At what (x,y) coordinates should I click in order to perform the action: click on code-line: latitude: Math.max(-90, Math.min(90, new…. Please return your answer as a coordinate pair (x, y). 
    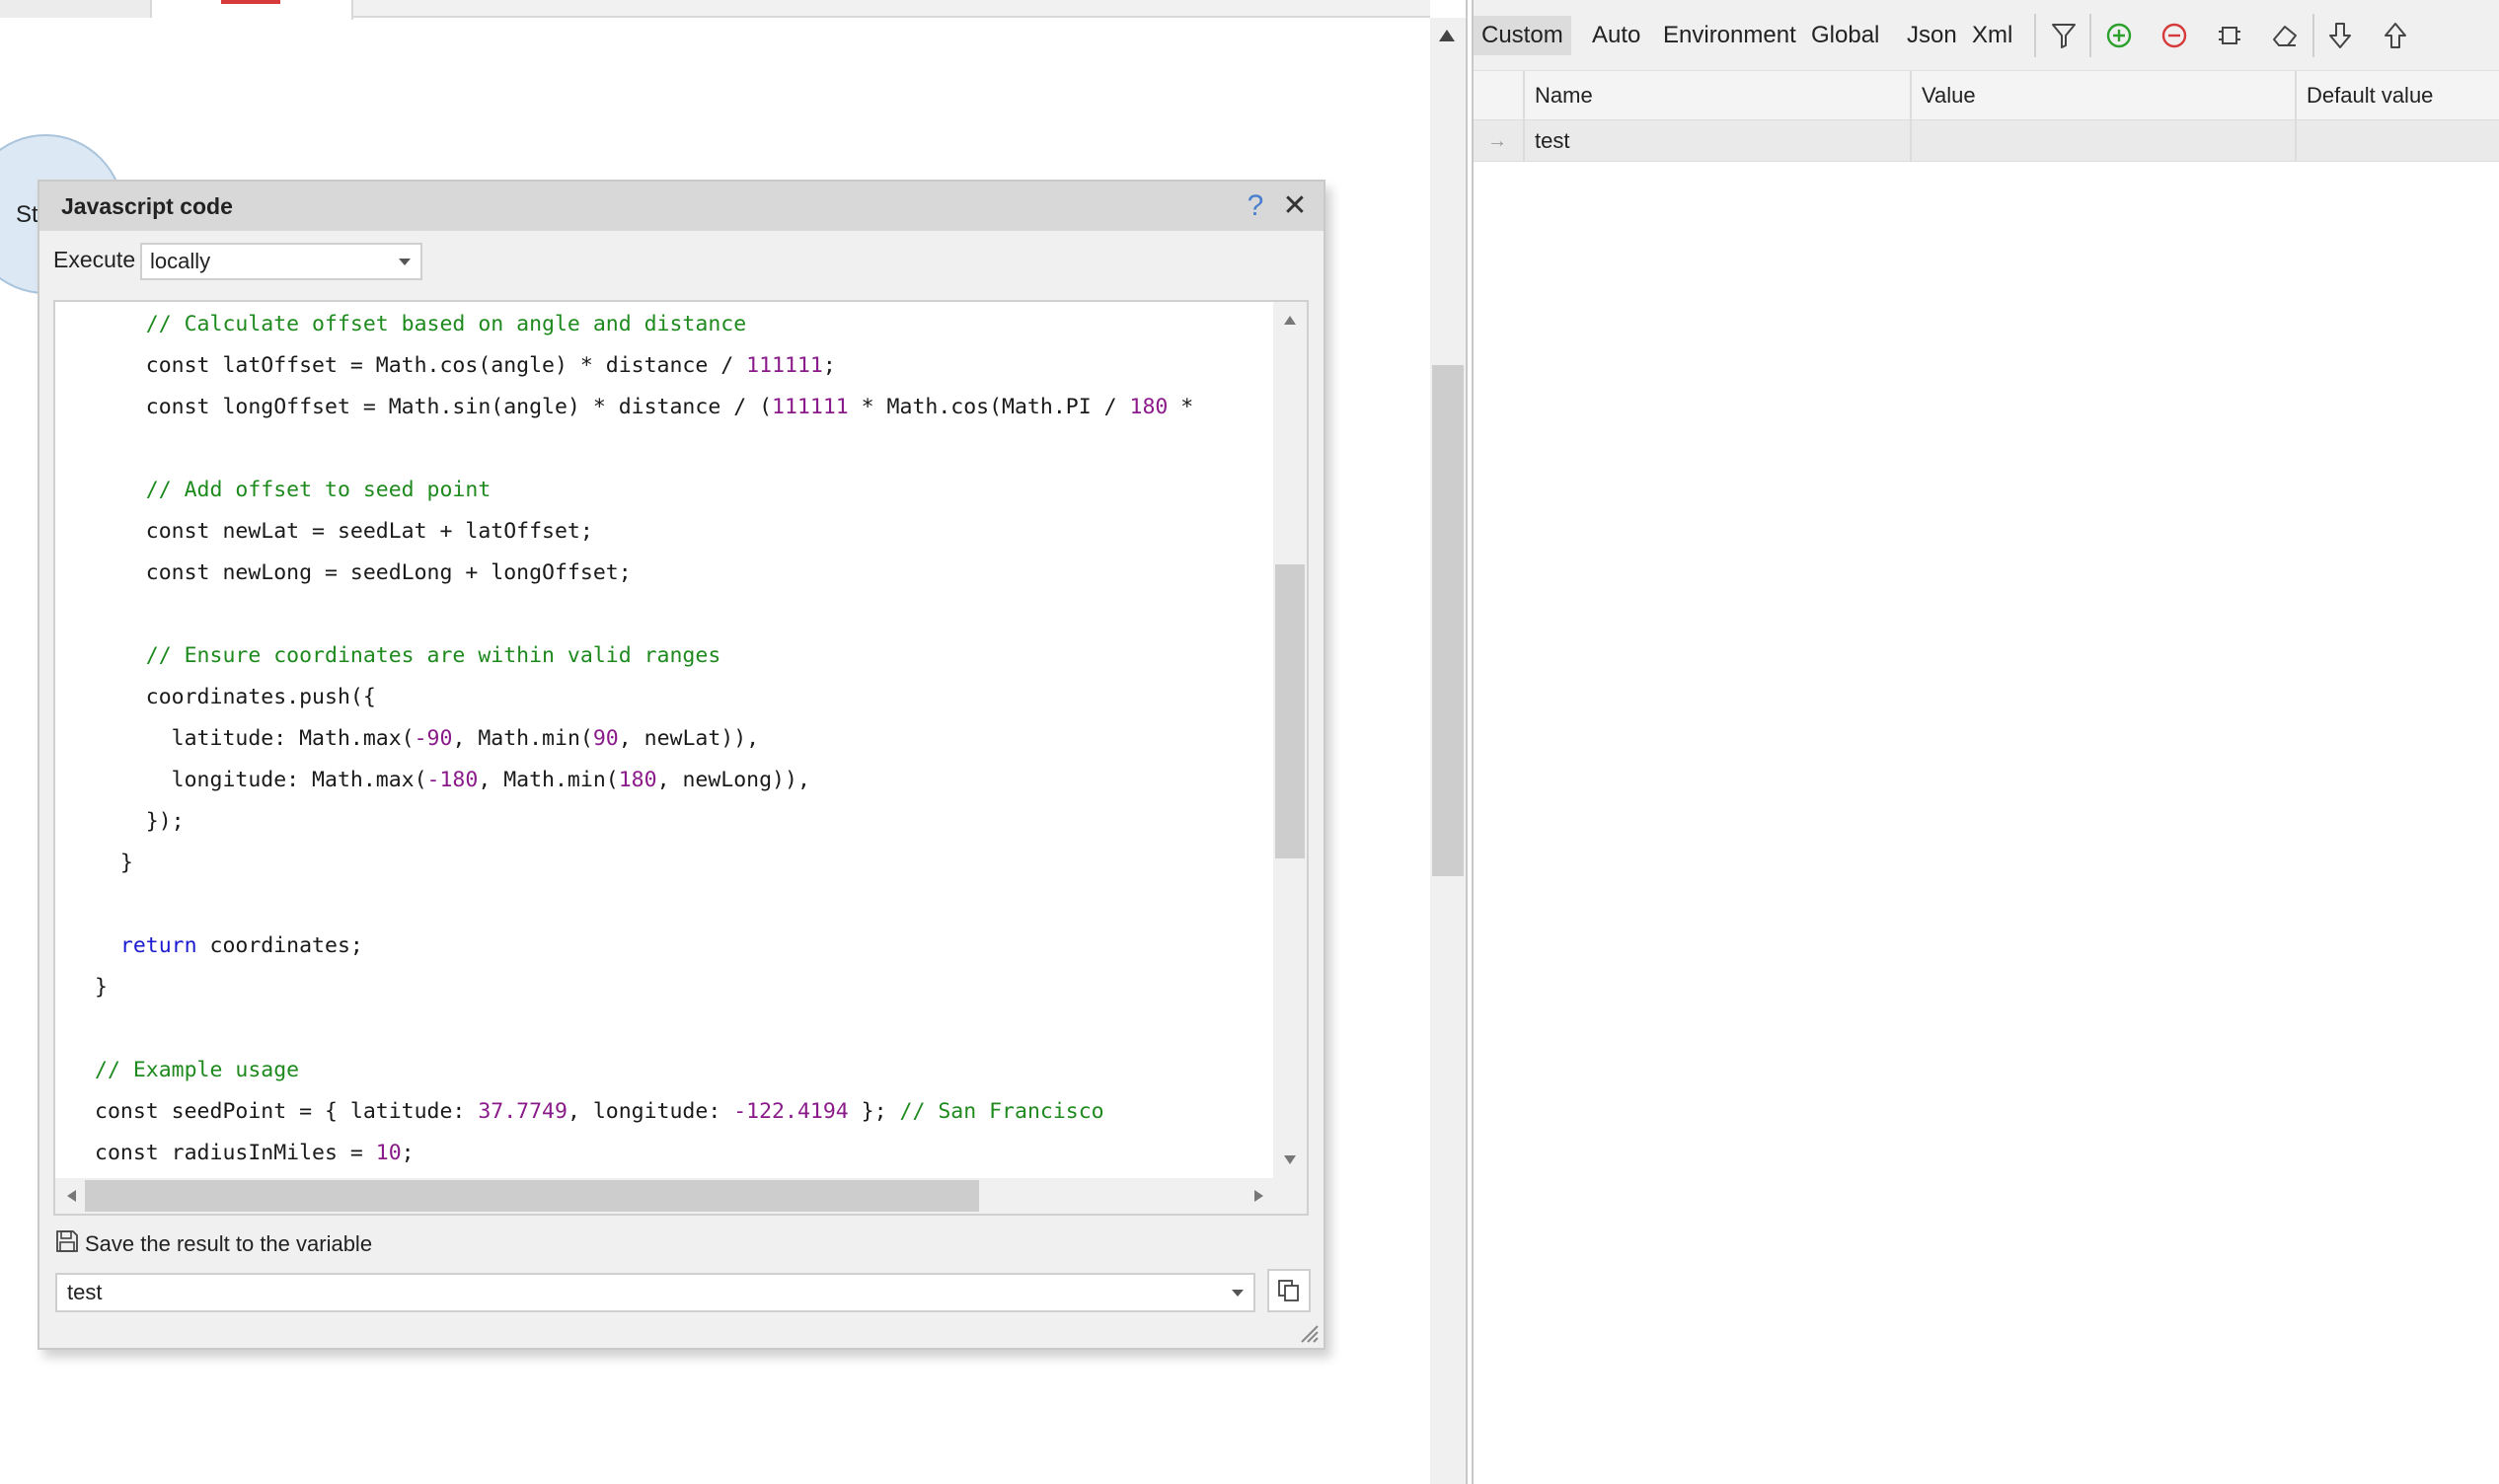
    Looking at the image, I should click on (427, 739).